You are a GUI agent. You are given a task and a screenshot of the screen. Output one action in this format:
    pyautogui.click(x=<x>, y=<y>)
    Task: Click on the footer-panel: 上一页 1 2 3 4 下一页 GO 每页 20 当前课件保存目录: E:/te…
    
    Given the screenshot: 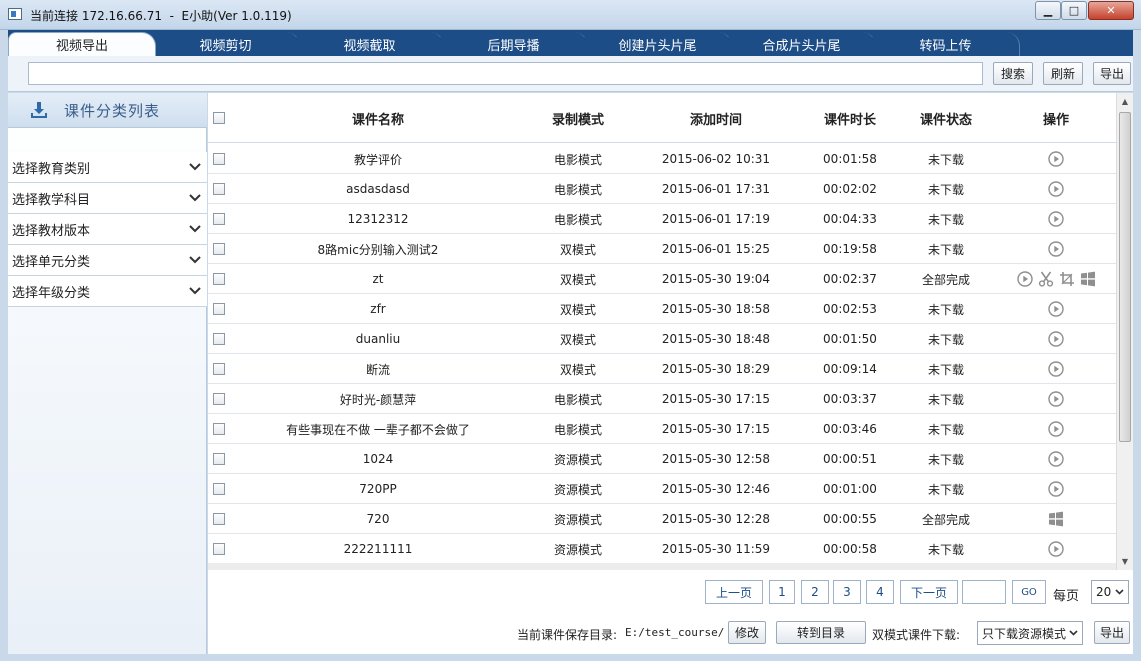 What is the action you would take?
    pyautogui.click(x=670, y=612)
    